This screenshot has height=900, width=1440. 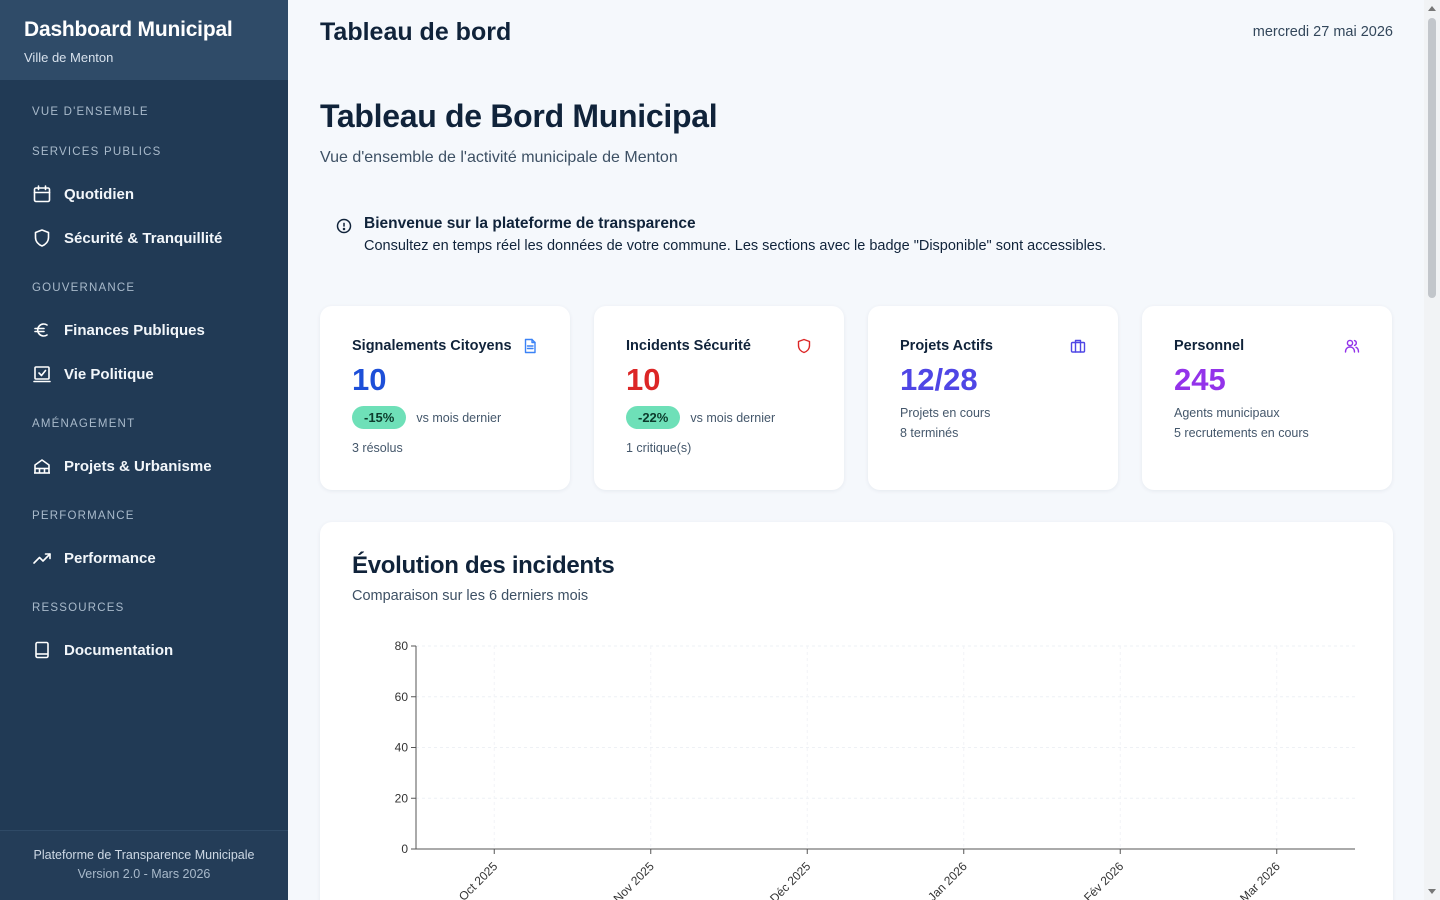 What do you see at coordinates (144, 194) in the screenshot?
I see `sidebar-item-calendar: Quotidien` at bounding box center [144, 194].